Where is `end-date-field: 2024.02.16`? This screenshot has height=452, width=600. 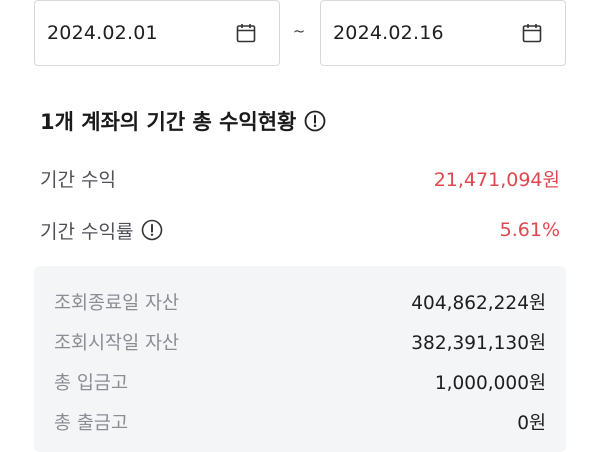
end-date-field: 2024.02.16 is located at coordinates (443, 33).